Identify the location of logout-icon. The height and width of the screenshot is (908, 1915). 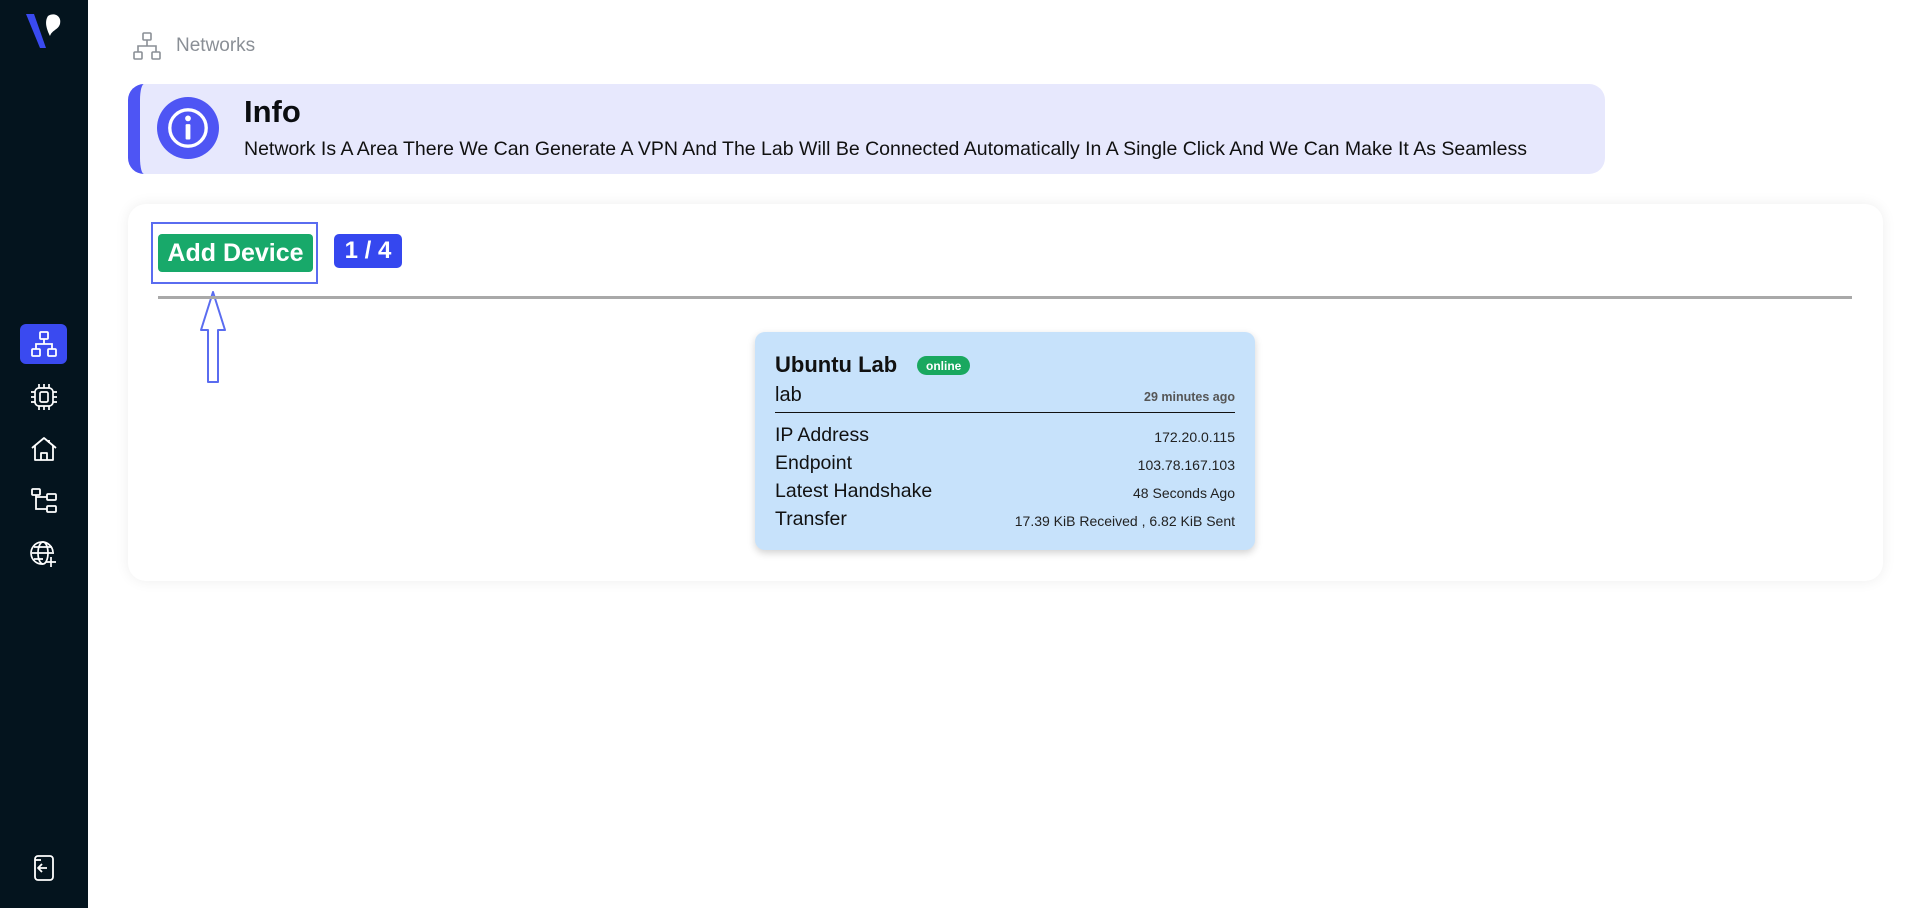
(43, 868).